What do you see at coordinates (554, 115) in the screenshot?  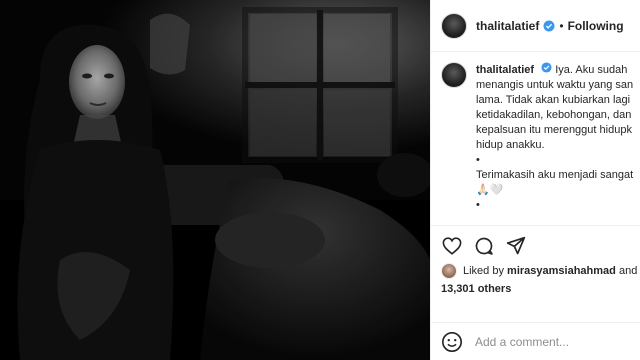 I see `caption-text-line: ketidakadilan, kebohongan, dan` at bounding box center [554, 115].